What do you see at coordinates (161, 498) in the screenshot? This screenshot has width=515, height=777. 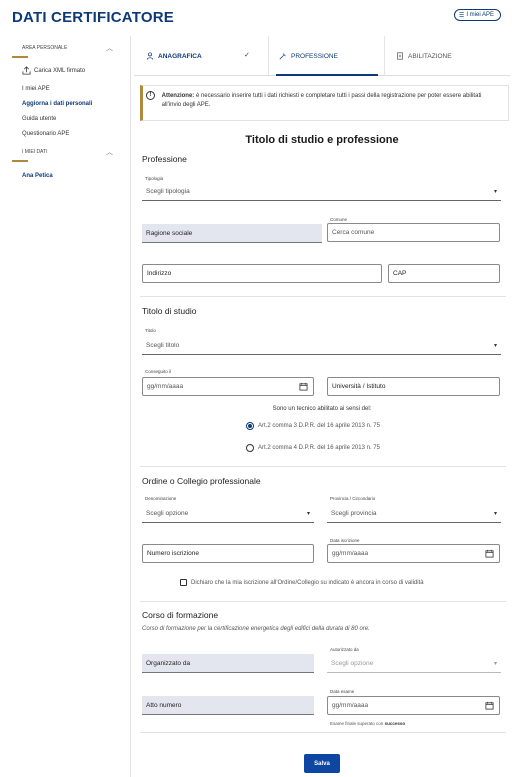 I see `denominazione-label: Denominazione` at bounding box center [161, 498].